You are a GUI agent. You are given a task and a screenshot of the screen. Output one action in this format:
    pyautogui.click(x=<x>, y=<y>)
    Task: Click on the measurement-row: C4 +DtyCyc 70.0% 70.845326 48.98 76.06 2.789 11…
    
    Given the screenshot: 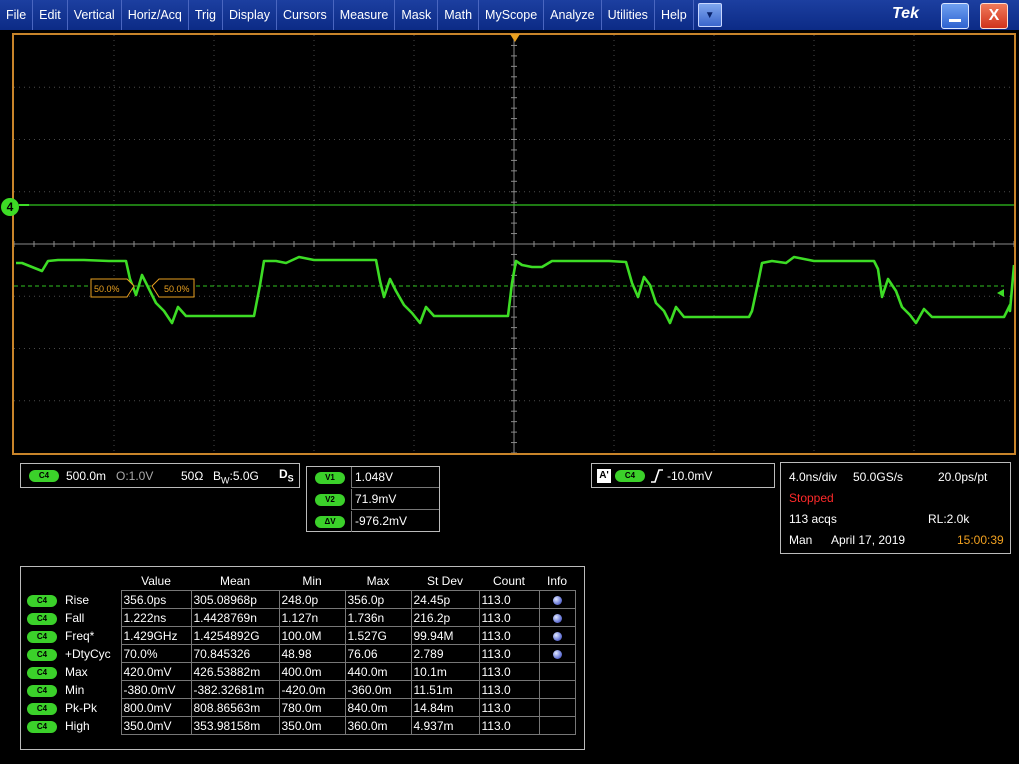 What is the action you would take?
    pyautogui.click(x=300, y=653)
    